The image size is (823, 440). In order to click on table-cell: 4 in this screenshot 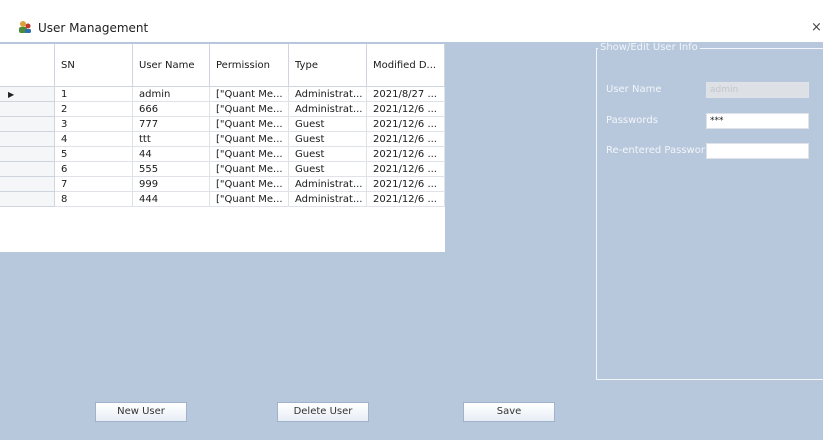, I will do `click(94, 139)`.